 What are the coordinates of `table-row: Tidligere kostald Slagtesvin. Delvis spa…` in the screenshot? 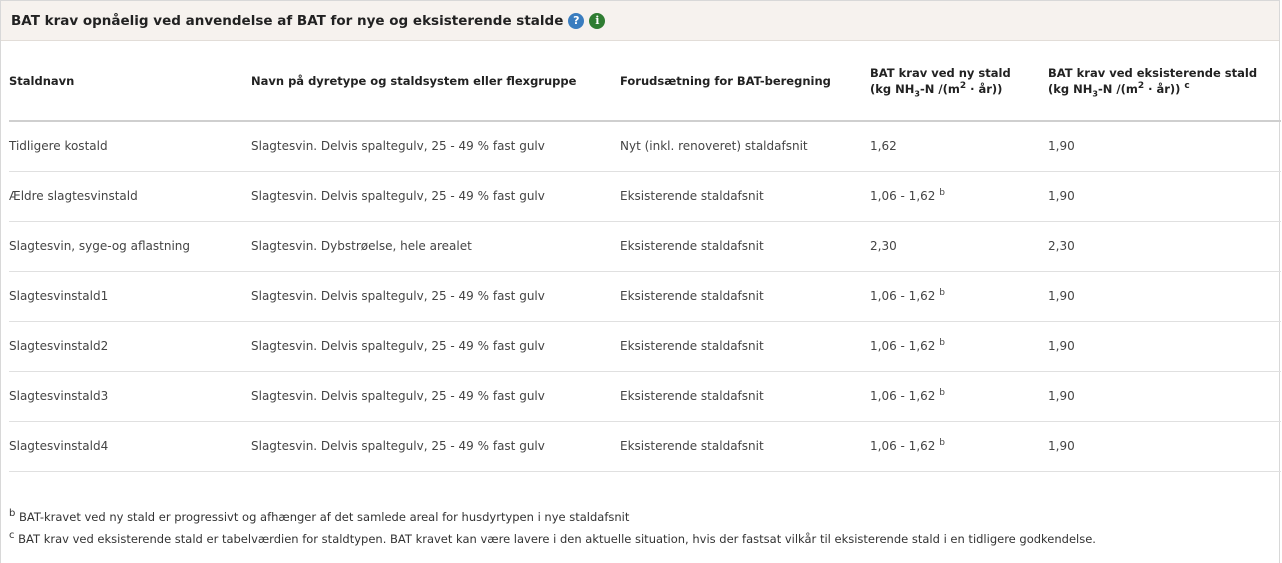 It's located at (645, 146).